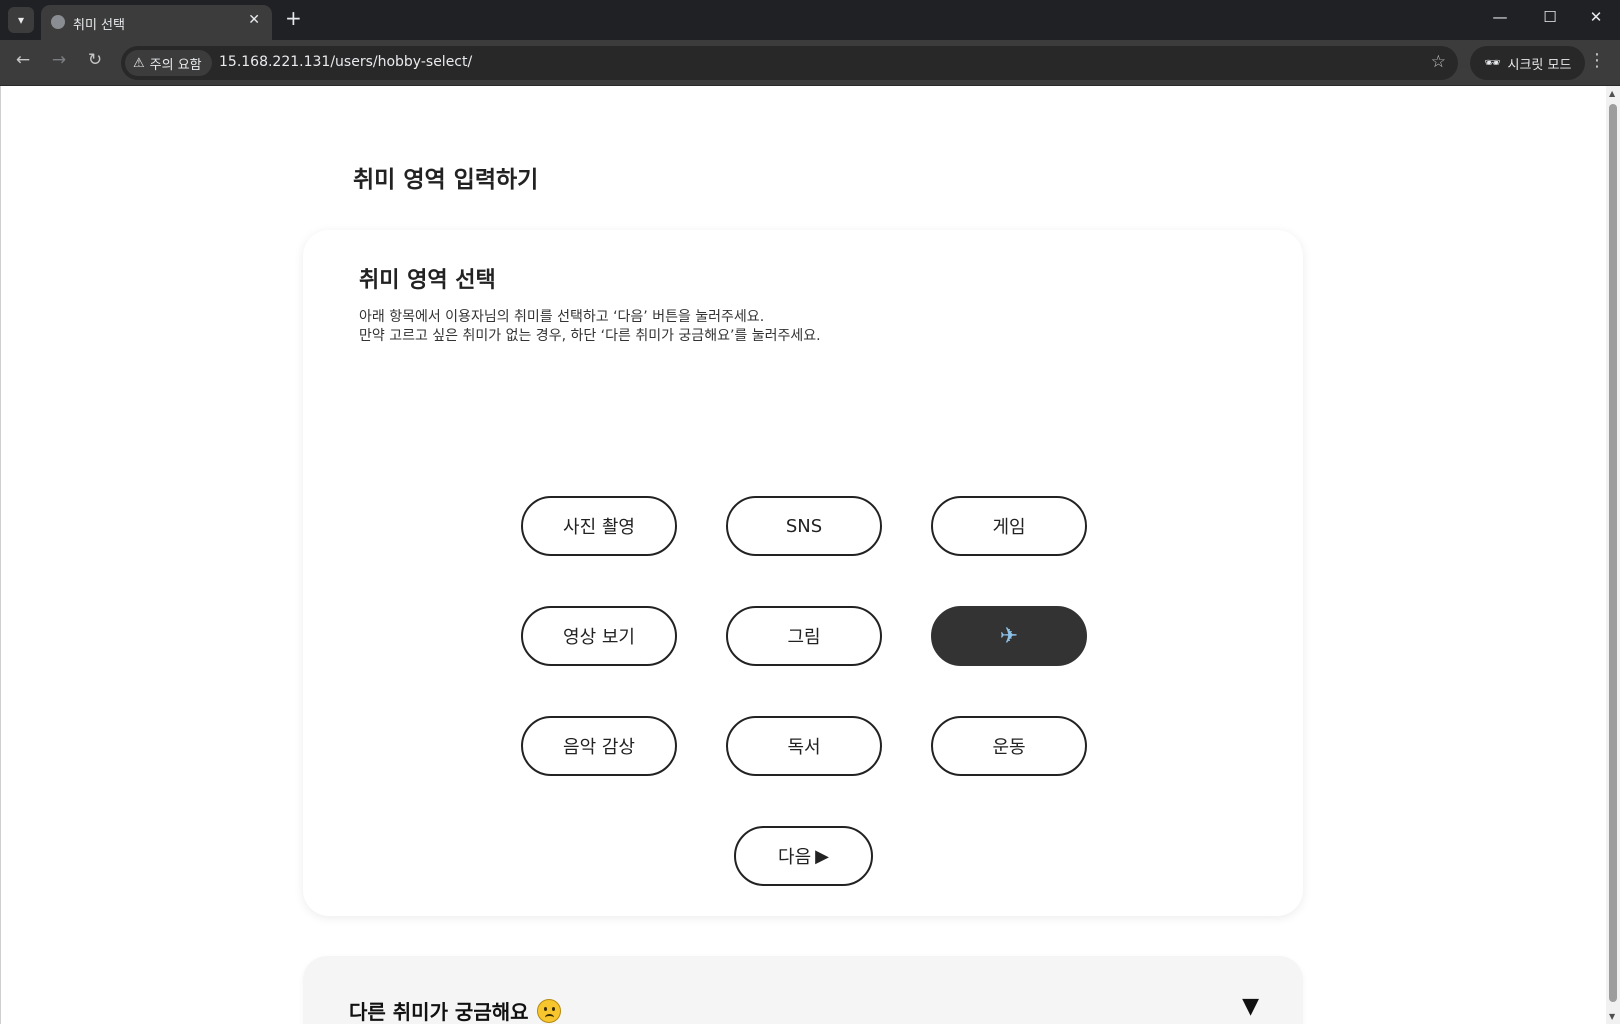 This screenshot has width=1620, height=1024. I want to click on scrollbar-thumb, so click(1613, 553).